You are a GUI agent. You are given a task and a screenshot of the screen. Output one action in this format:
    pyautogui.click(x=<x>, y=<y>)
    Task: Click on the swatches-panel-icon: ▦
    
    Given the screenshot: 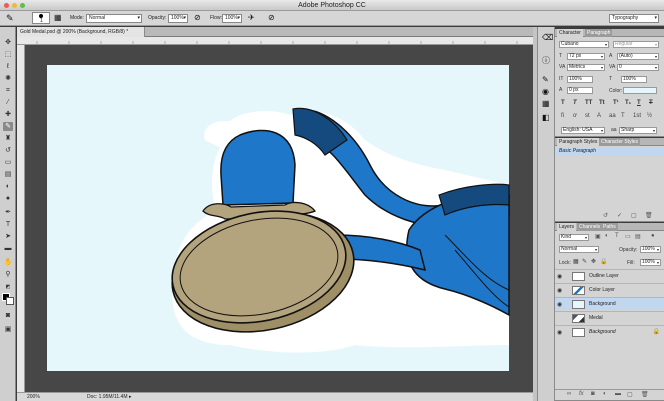 What is the action you would take?
    pyautogui.click(x=546, y=103)
    